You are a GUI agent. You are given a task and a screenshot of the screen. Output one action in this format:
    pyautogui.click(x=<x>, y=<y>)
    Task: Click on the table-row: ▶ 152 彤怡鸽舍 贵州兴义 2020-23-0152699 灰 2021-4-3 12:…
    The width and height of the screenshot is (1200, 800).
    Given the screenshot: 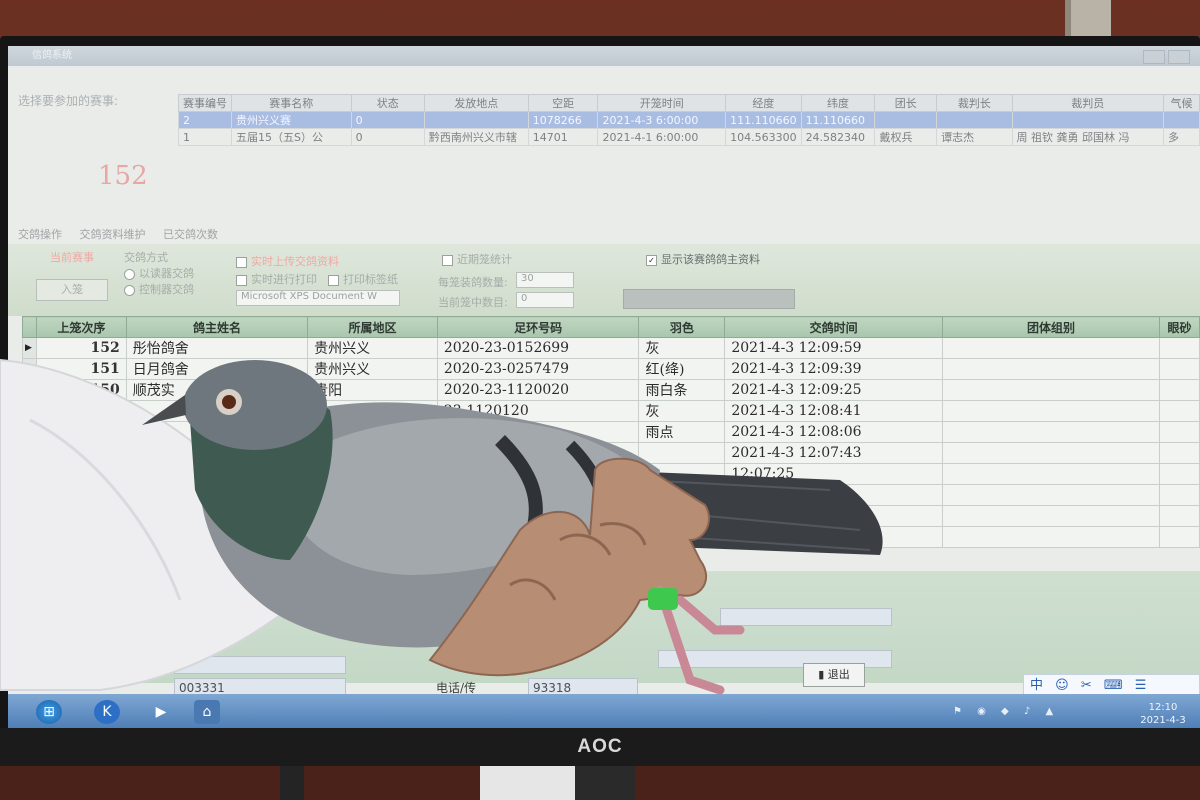 What is the action you would take?
    pyautogui.click(x=611, y=348)
    